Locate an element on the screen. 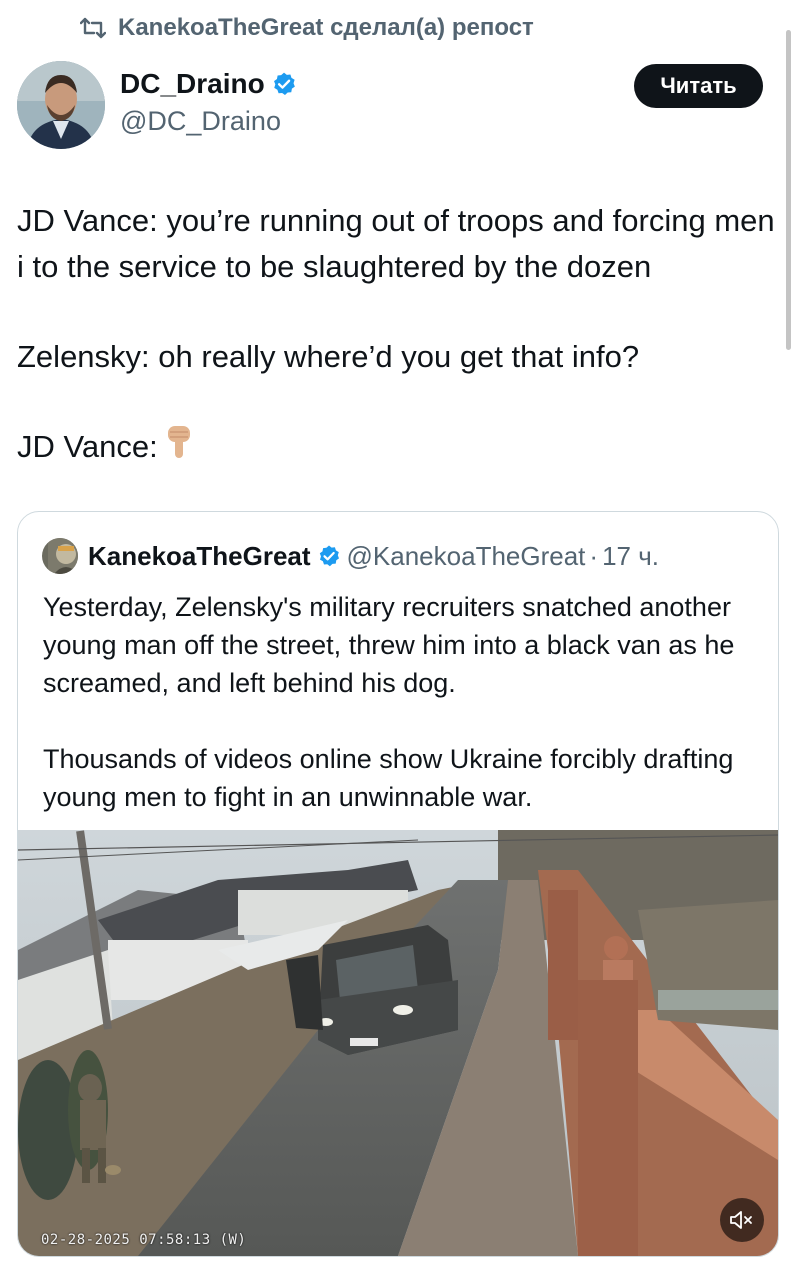  author-block: DC_Draino @DC_Draino is located at coordinates (208, 102).